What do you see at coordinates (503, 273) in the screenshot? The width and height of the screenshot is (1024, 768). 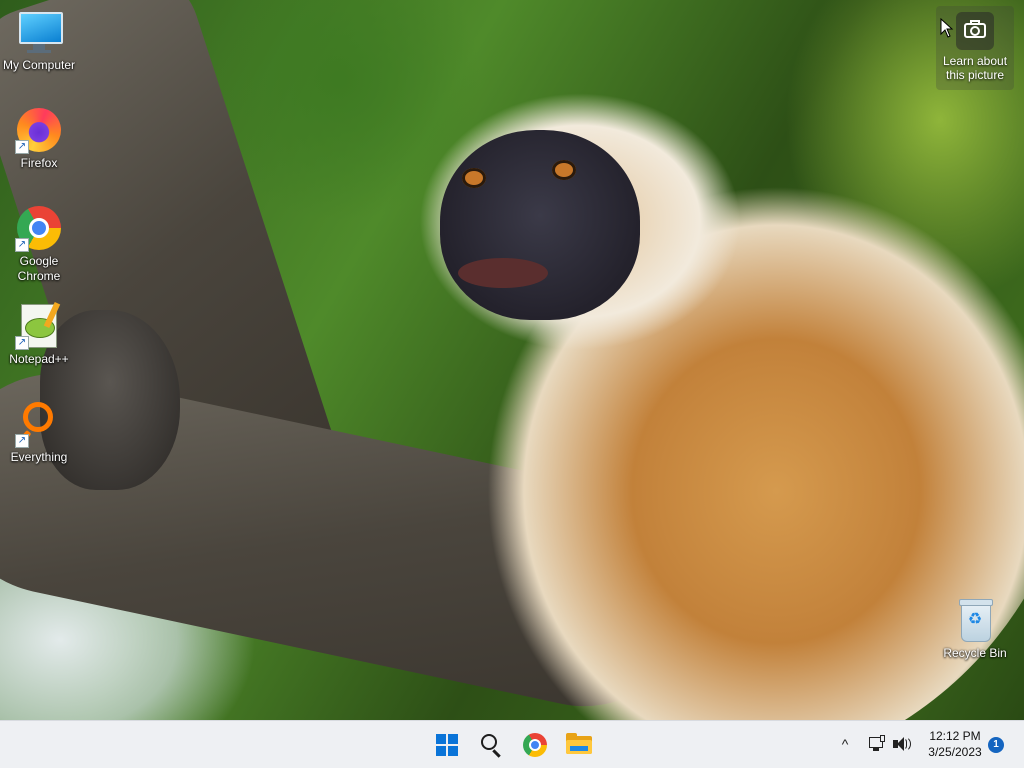 I see `monkey-mouth` at bounding box center [503, 273].